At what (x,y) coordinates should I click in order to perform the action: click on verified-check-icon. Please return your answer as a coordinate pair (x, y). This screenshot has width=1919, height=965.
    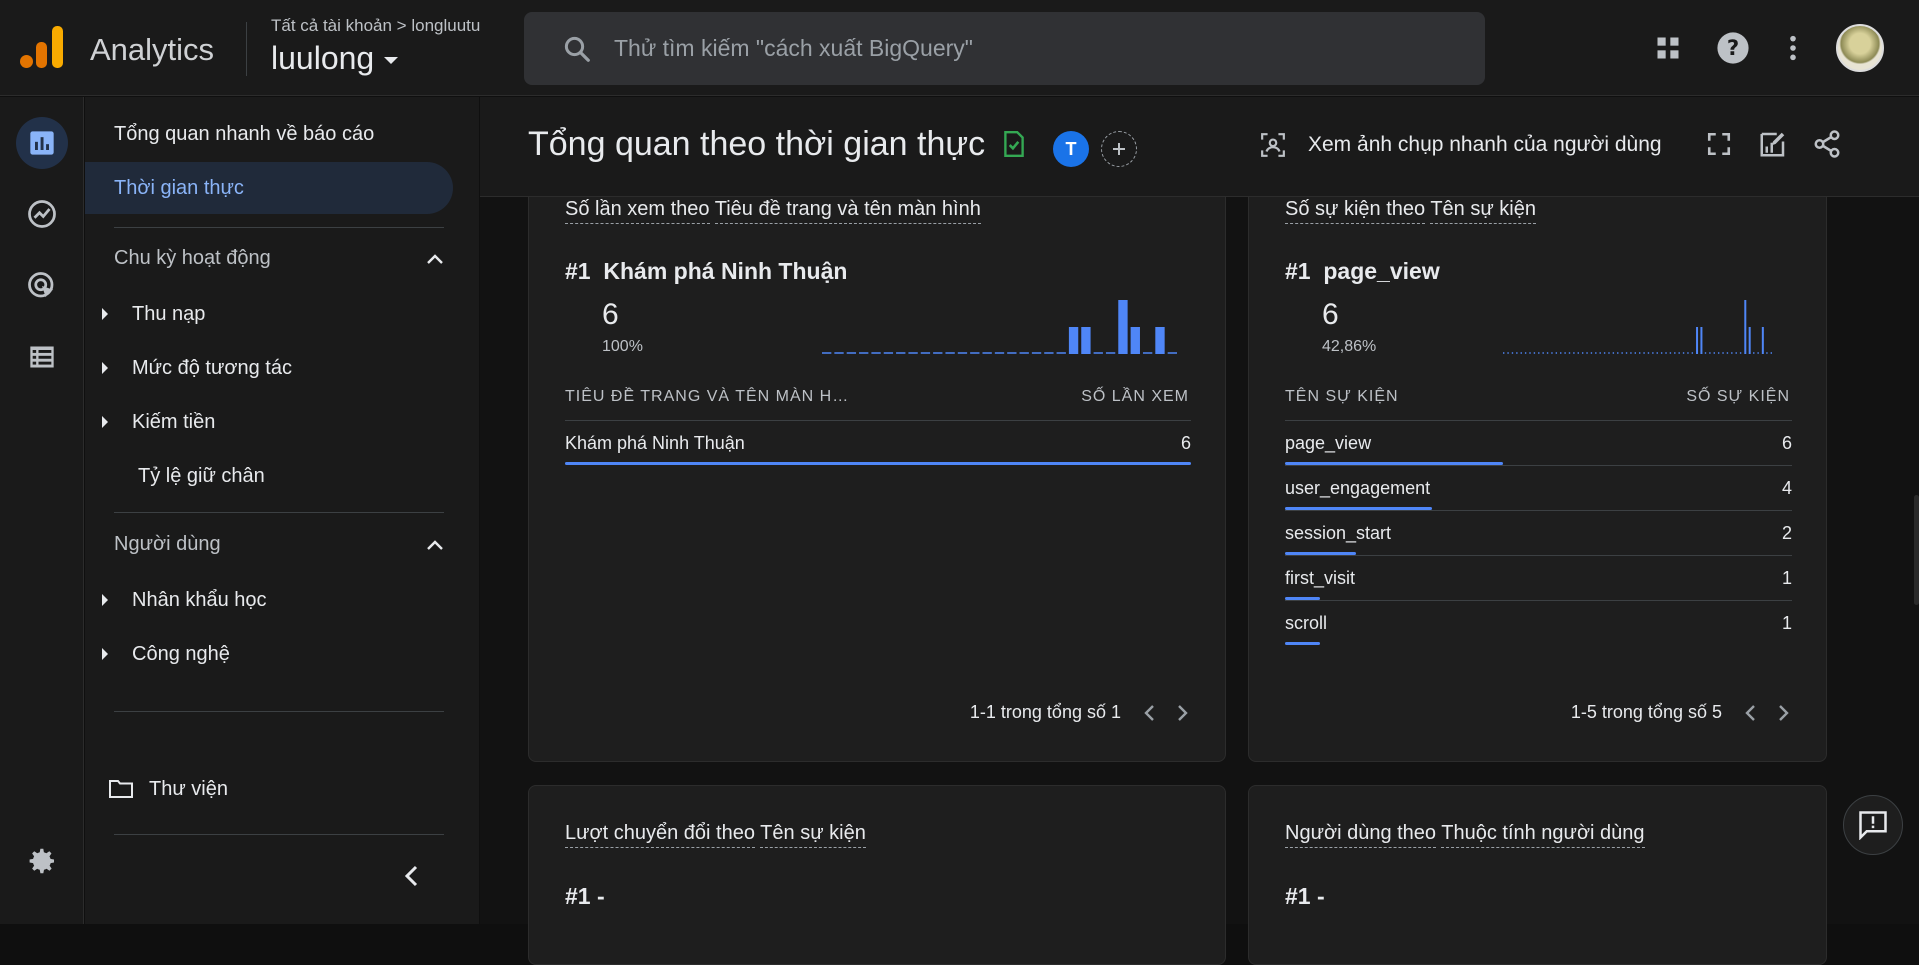
    Looking at the image, I should click on (1014, 144).